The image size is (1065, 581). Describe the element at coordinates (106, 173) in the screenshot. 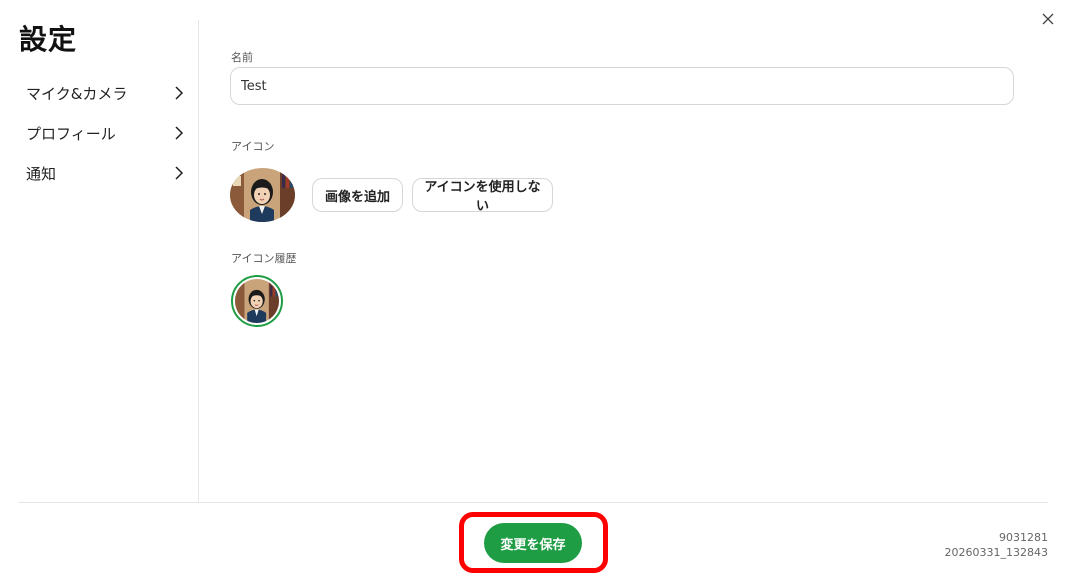

I see `sidebar-item-notifications: 通知` at that location.